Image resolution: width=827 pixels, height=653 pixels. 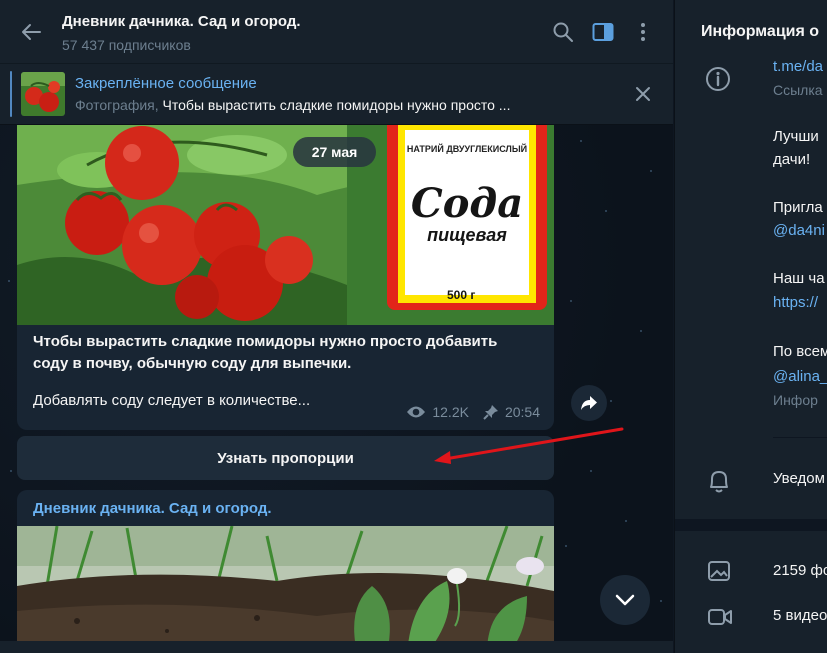 What do you see at coordinates (800, 615) in the screenshot?
I see `videos-count-row: 5 видео` at bounding box center [800, 615].